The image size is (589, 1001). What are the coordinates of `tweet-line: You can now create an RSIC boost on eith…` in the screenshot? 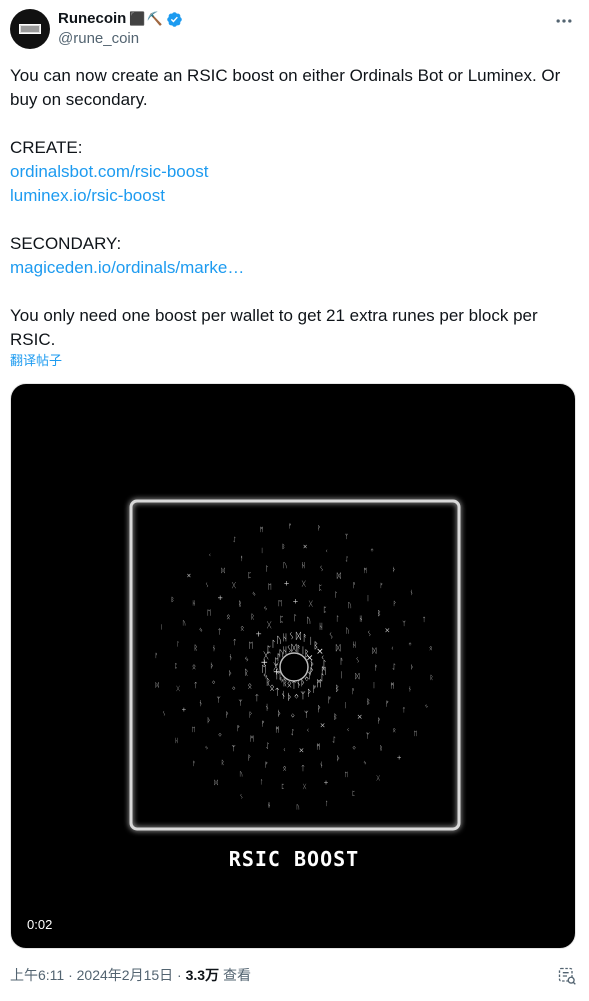 It's located at (285, 87).